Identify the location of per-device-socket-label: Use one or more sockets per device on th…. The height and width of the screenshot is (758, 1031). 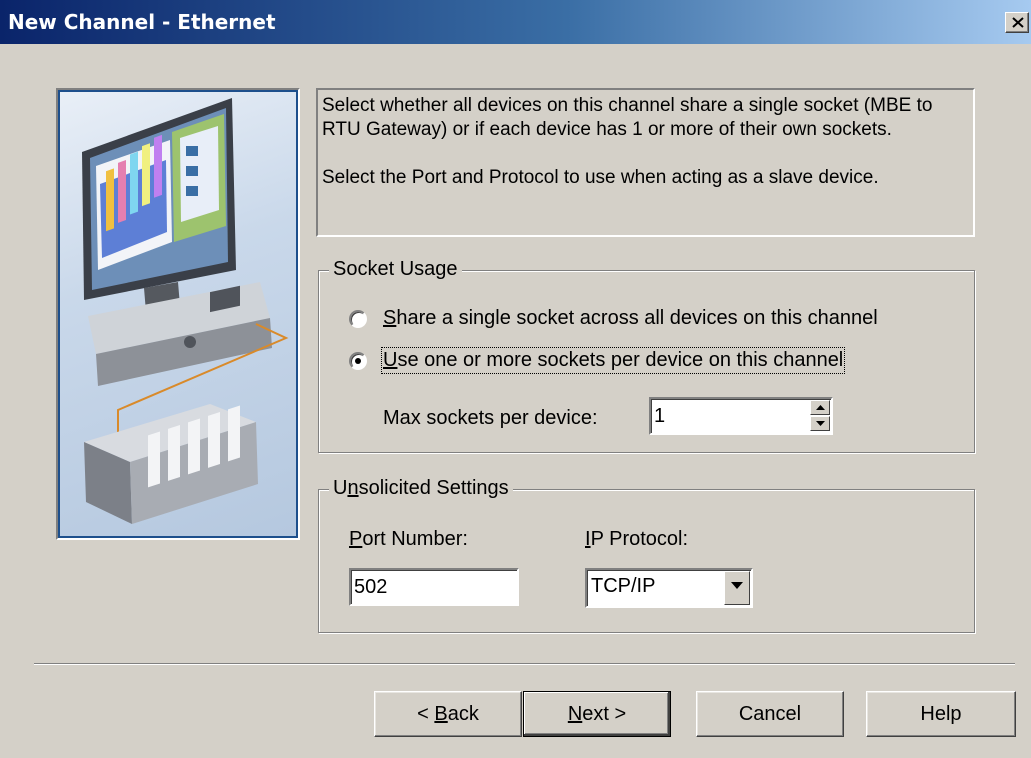
(613, 360).